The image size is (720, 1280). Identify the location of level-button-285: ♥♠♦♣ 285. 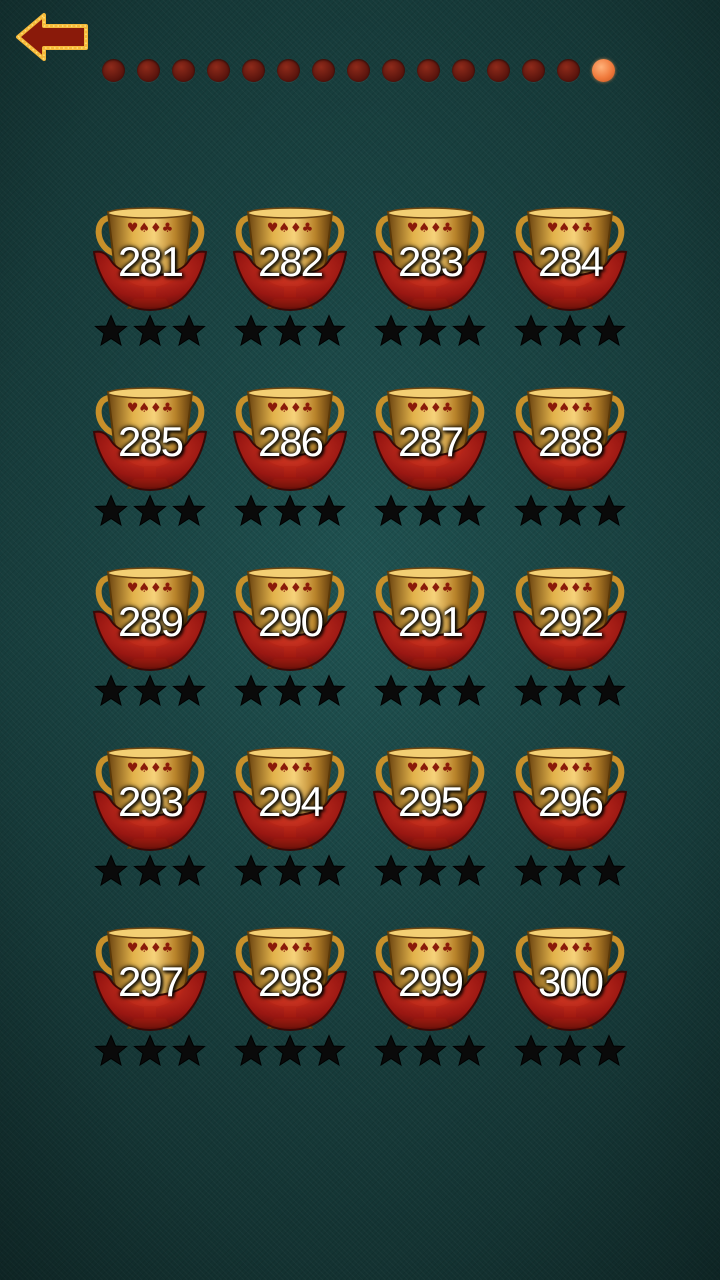
(150, 470).